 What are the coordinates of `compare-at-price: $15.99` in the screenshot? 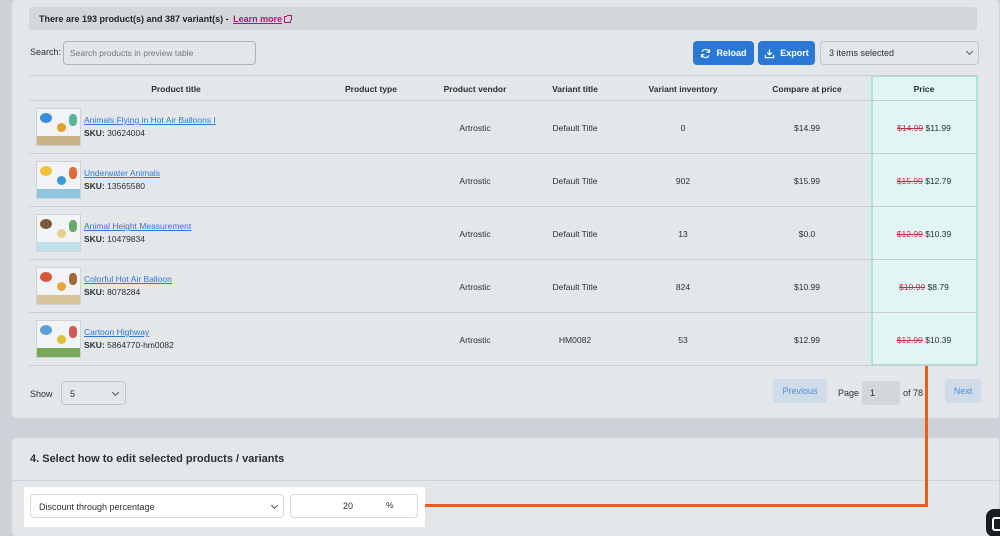 It's located at (807, 181).